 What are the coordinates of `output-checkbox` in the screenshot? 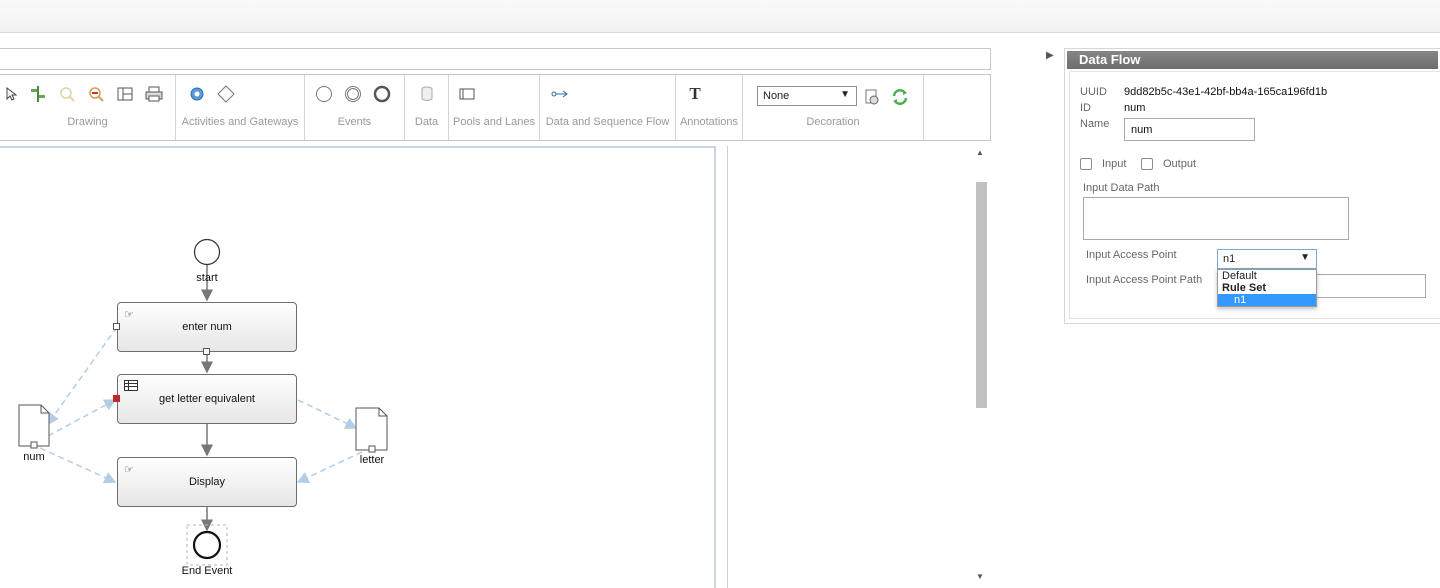 It's located at (1147, 164).